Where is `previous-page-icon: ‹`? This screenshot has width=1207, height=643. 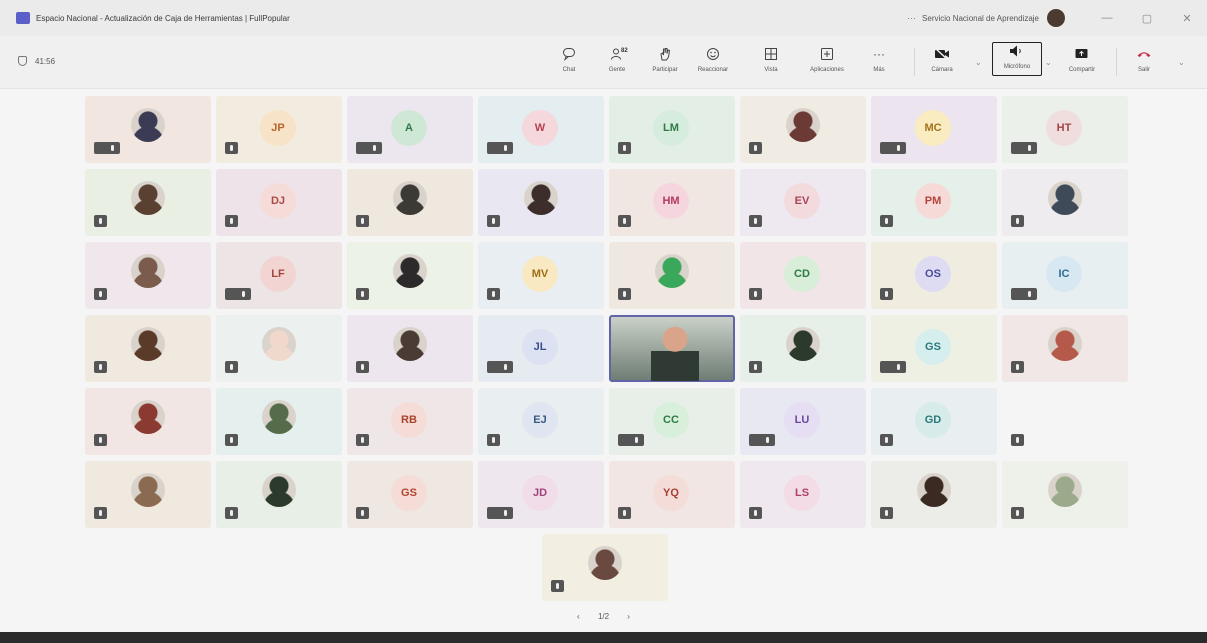 previous-page-icon: ‹ is located at coordinates (578, 616).